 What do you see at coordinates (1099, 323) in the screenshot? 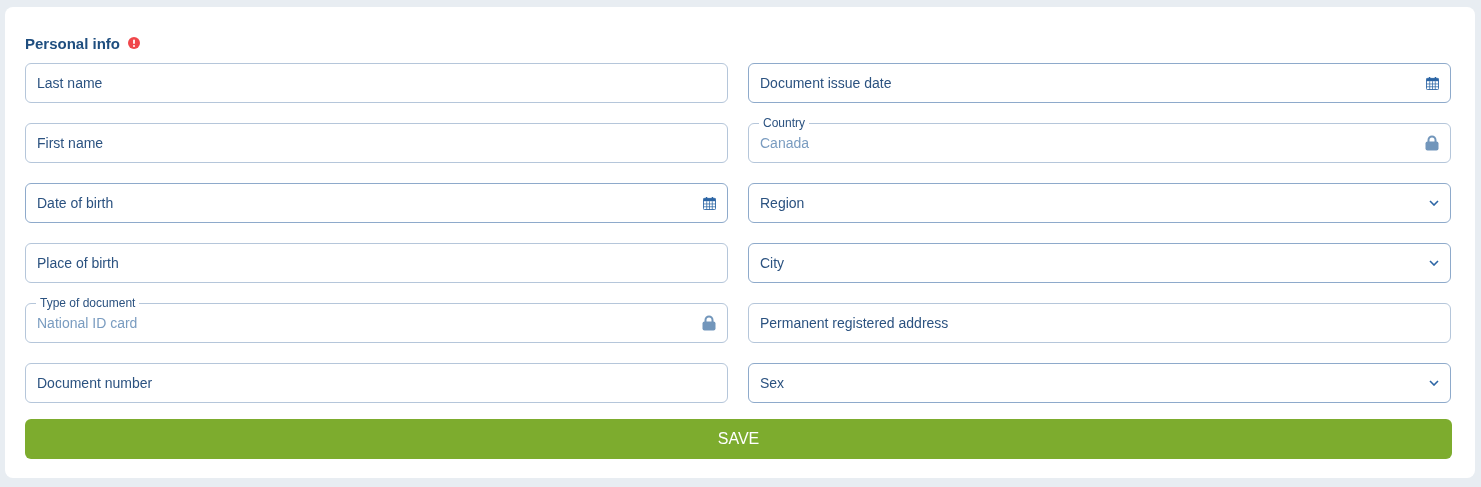
I see `text-field: Permanent registered address` at bounding box center [1099, 323].